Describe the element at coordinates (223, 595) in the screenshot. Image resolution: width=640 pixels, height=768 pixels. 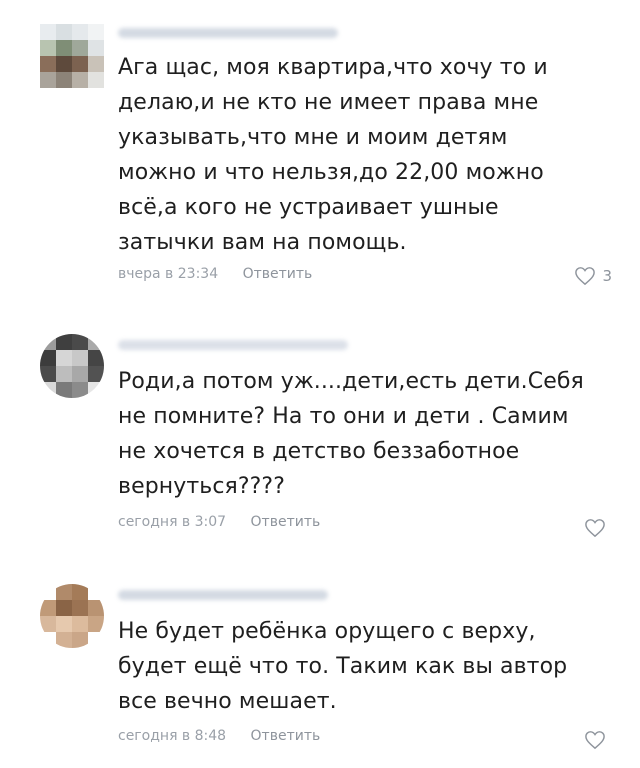
I see `author-name-blurred` at that location.